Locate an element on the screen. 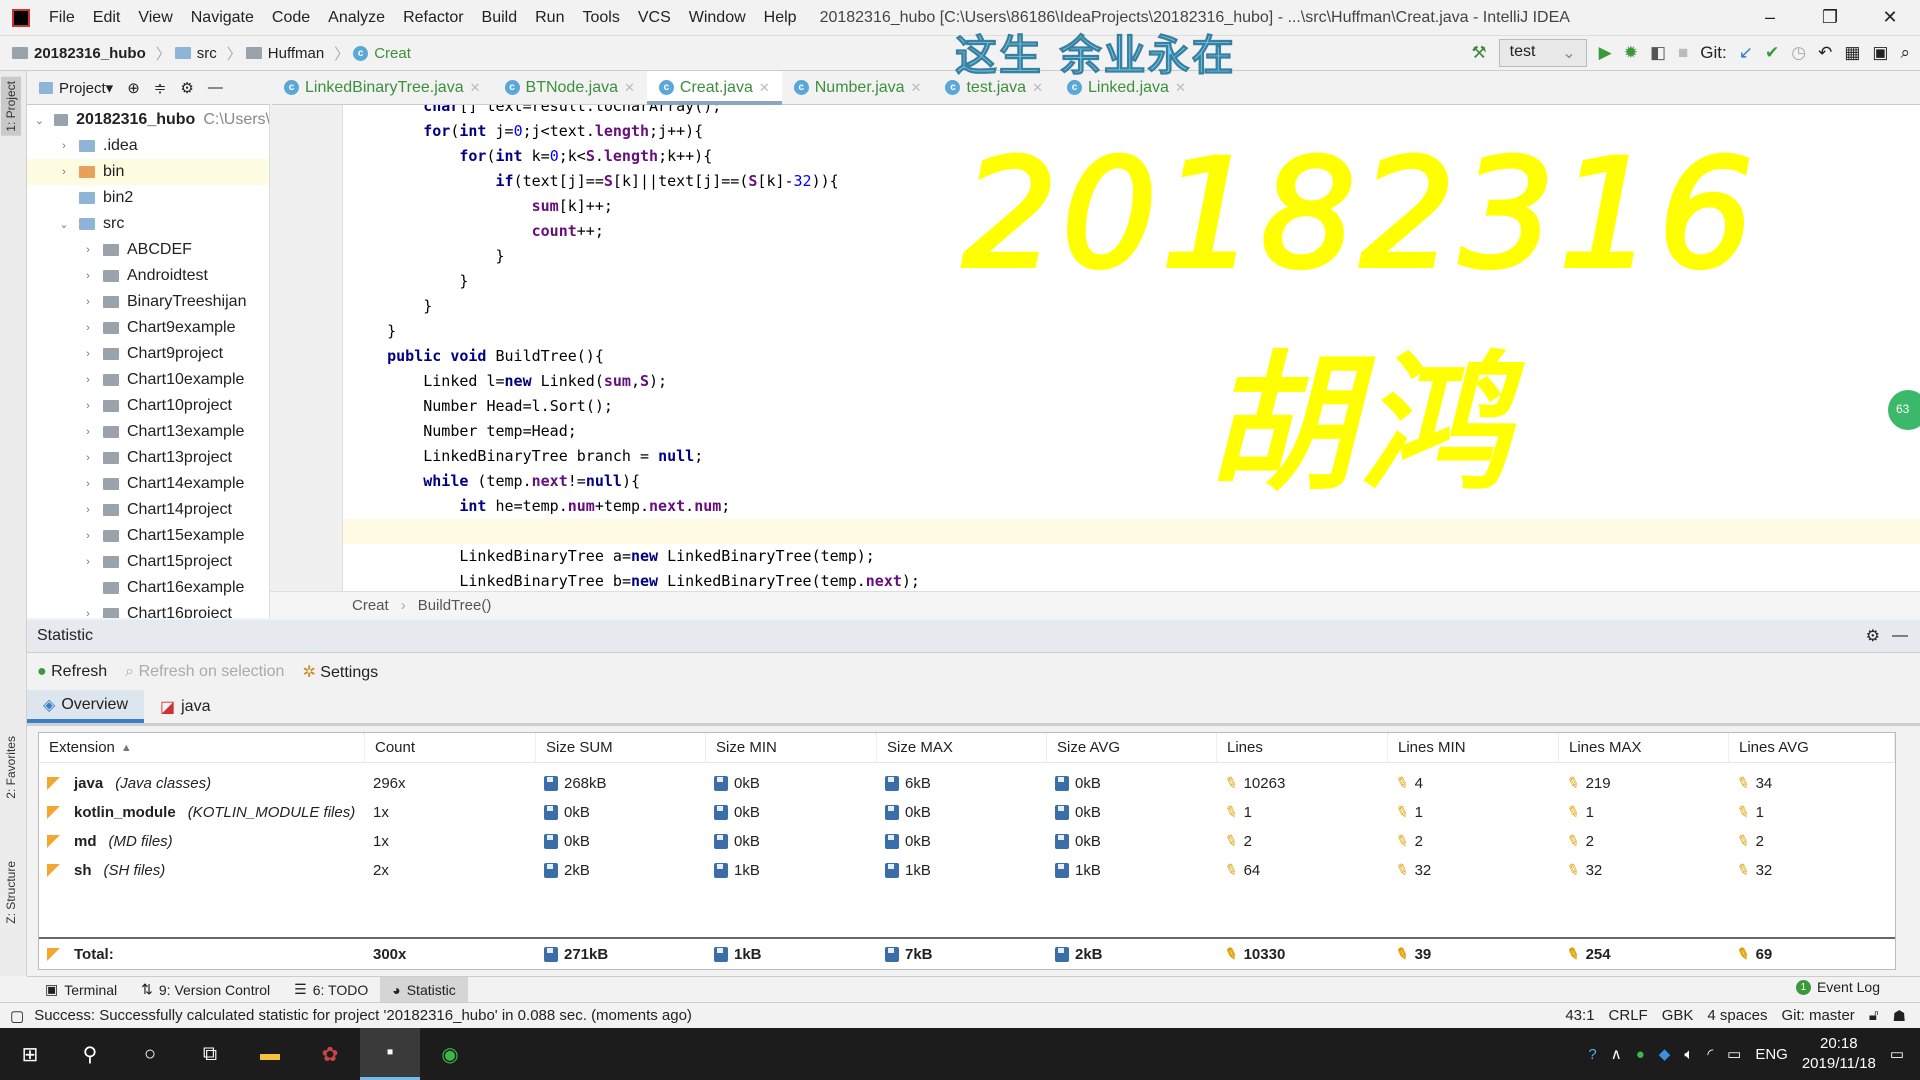  coverage-badge: 63 is located at coordinates (1904, 410).